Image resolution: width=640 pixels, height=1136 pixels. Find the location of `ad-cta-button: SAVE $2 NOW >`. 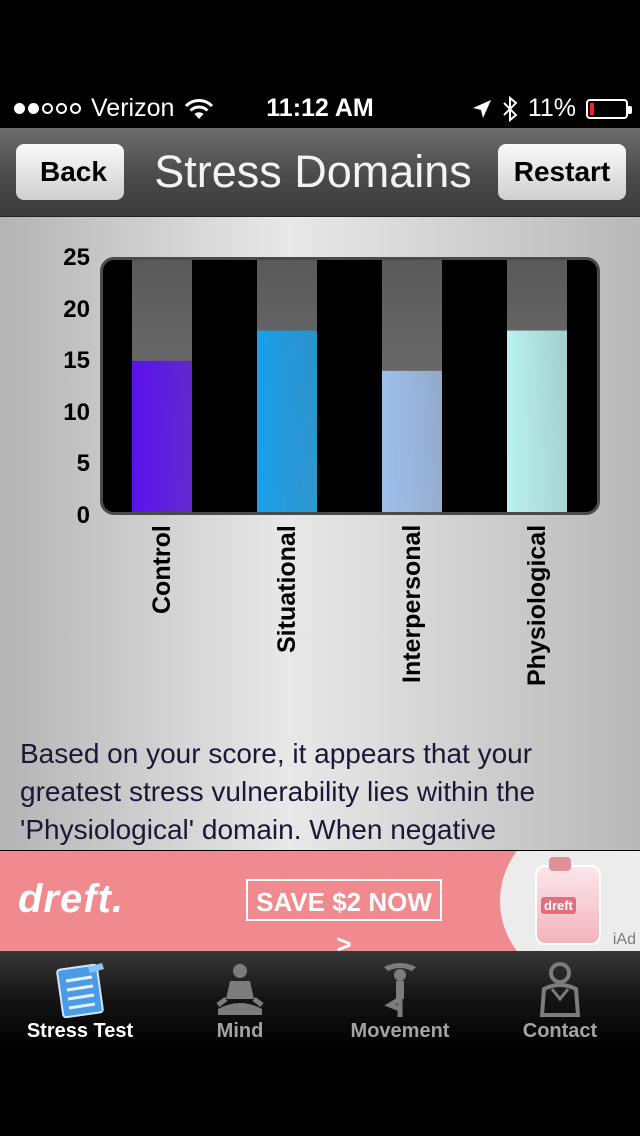

ad-cta-button: SAVE $2 NOW > is located at coordinates (344, 915).